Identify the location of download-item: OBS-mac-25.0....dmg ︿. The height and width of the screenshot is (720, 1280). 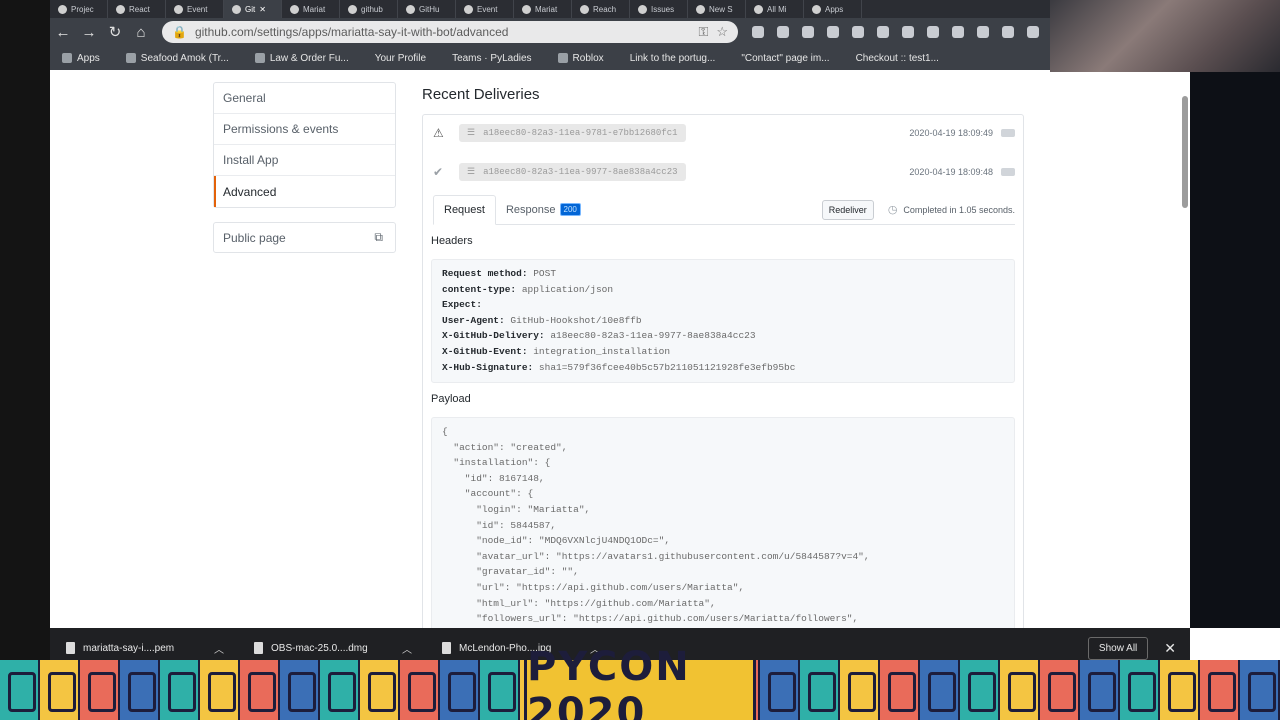
(332, 648).